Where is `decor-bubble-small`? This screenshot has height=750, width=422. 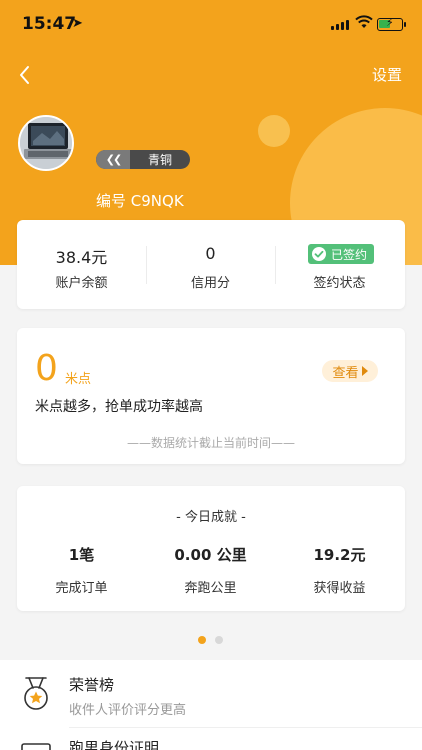
decor-bubble-small is located at coordinates (274, 131).